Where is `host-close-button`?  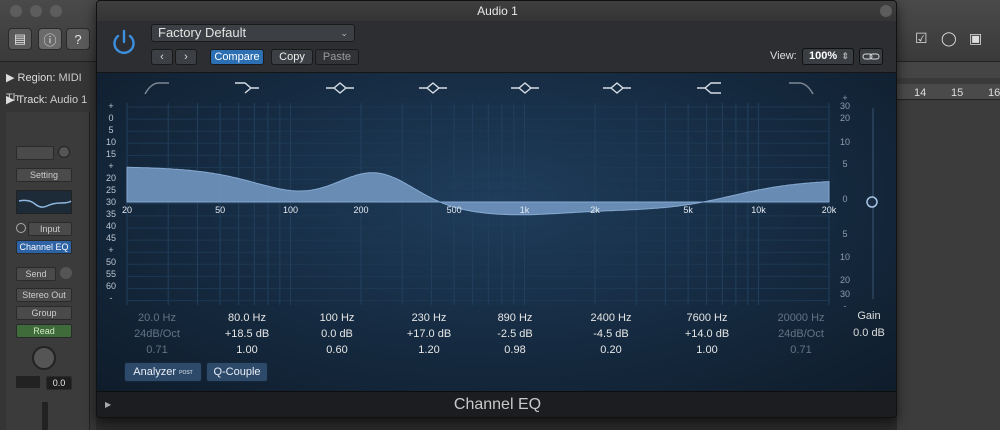 host-close-button is located at coordinates (16, 11).